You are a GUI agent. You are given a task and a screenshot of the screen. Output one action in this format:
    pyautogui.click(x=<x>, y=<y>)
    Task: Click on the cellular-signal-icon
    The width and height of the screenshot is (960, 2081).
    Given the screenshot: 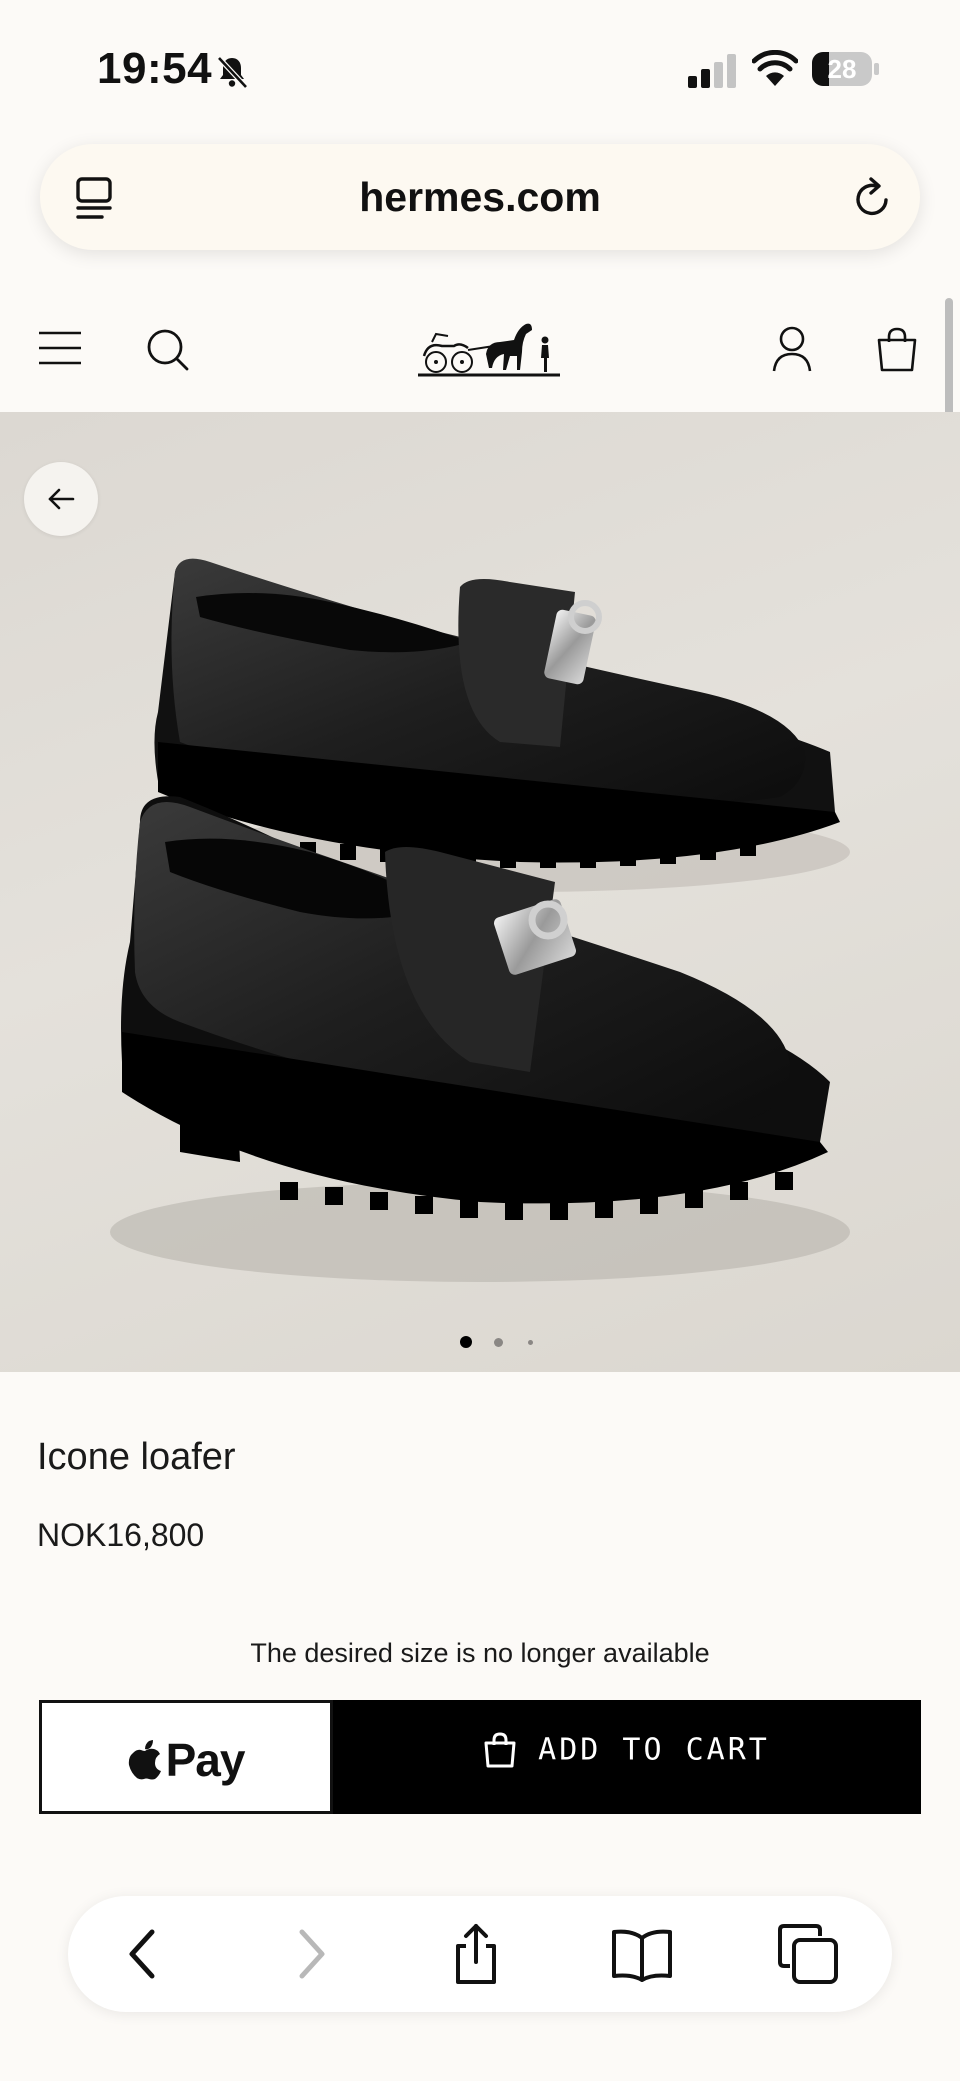 What is the action you would take?
    pyautogui.click(x=712, y=71)
    